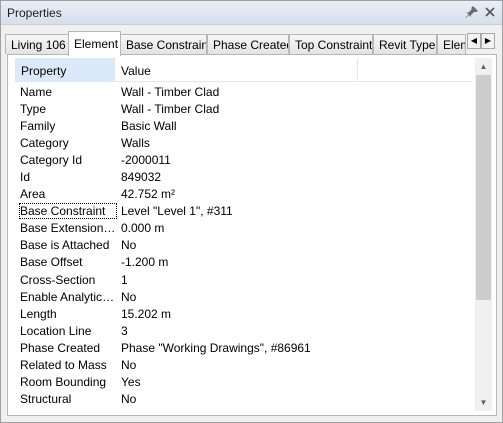  I want to click on property-name: Structural Usage, so click(68, 410).